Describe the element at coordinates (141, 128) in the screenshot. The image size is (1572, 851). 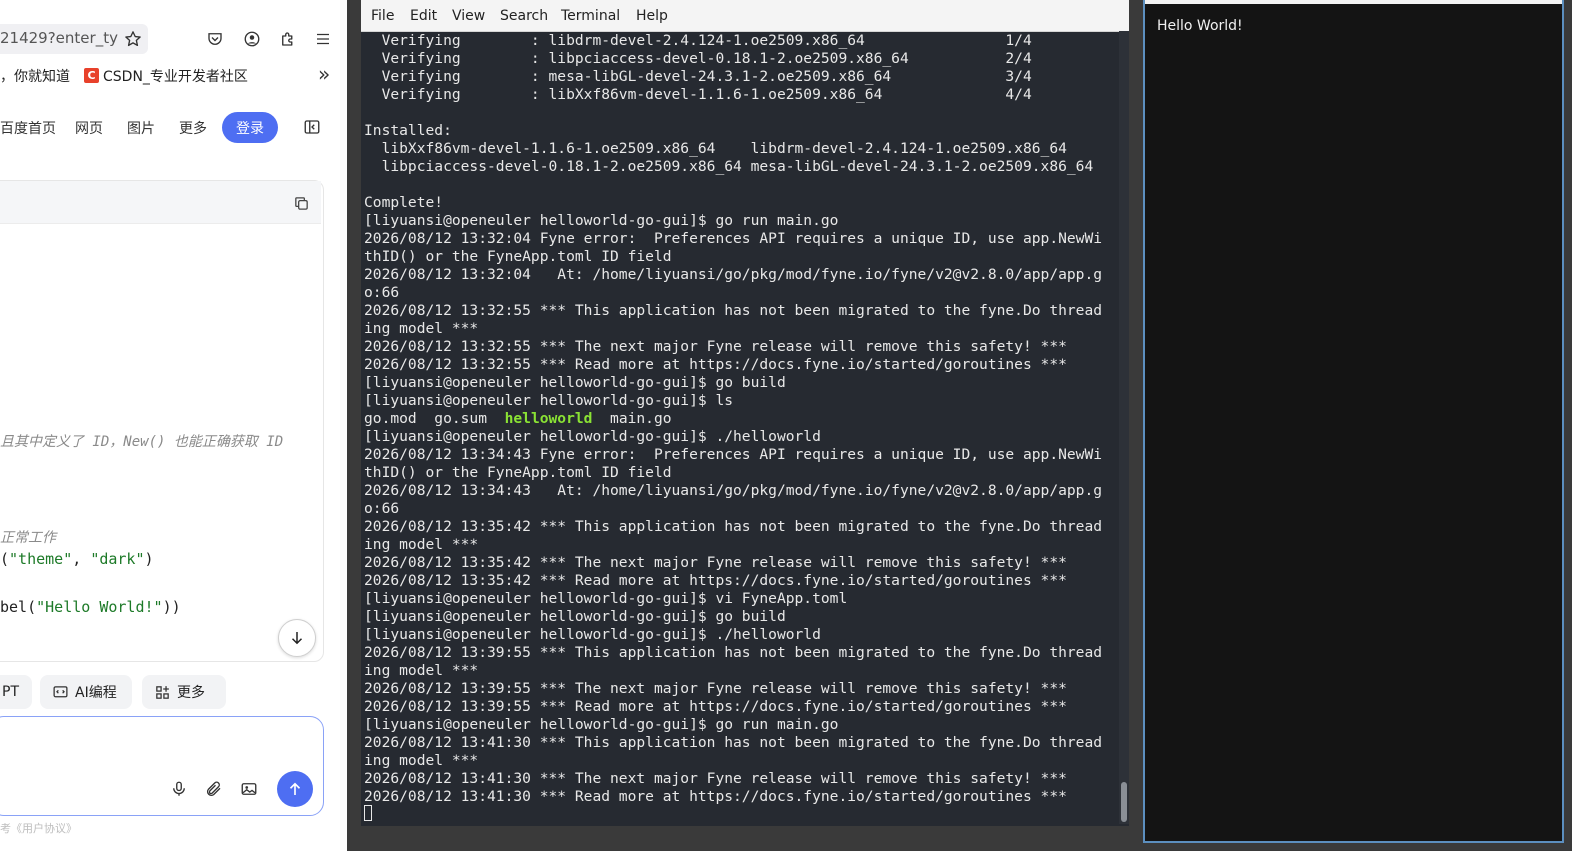
I see `nav-images: 图片` at that location.